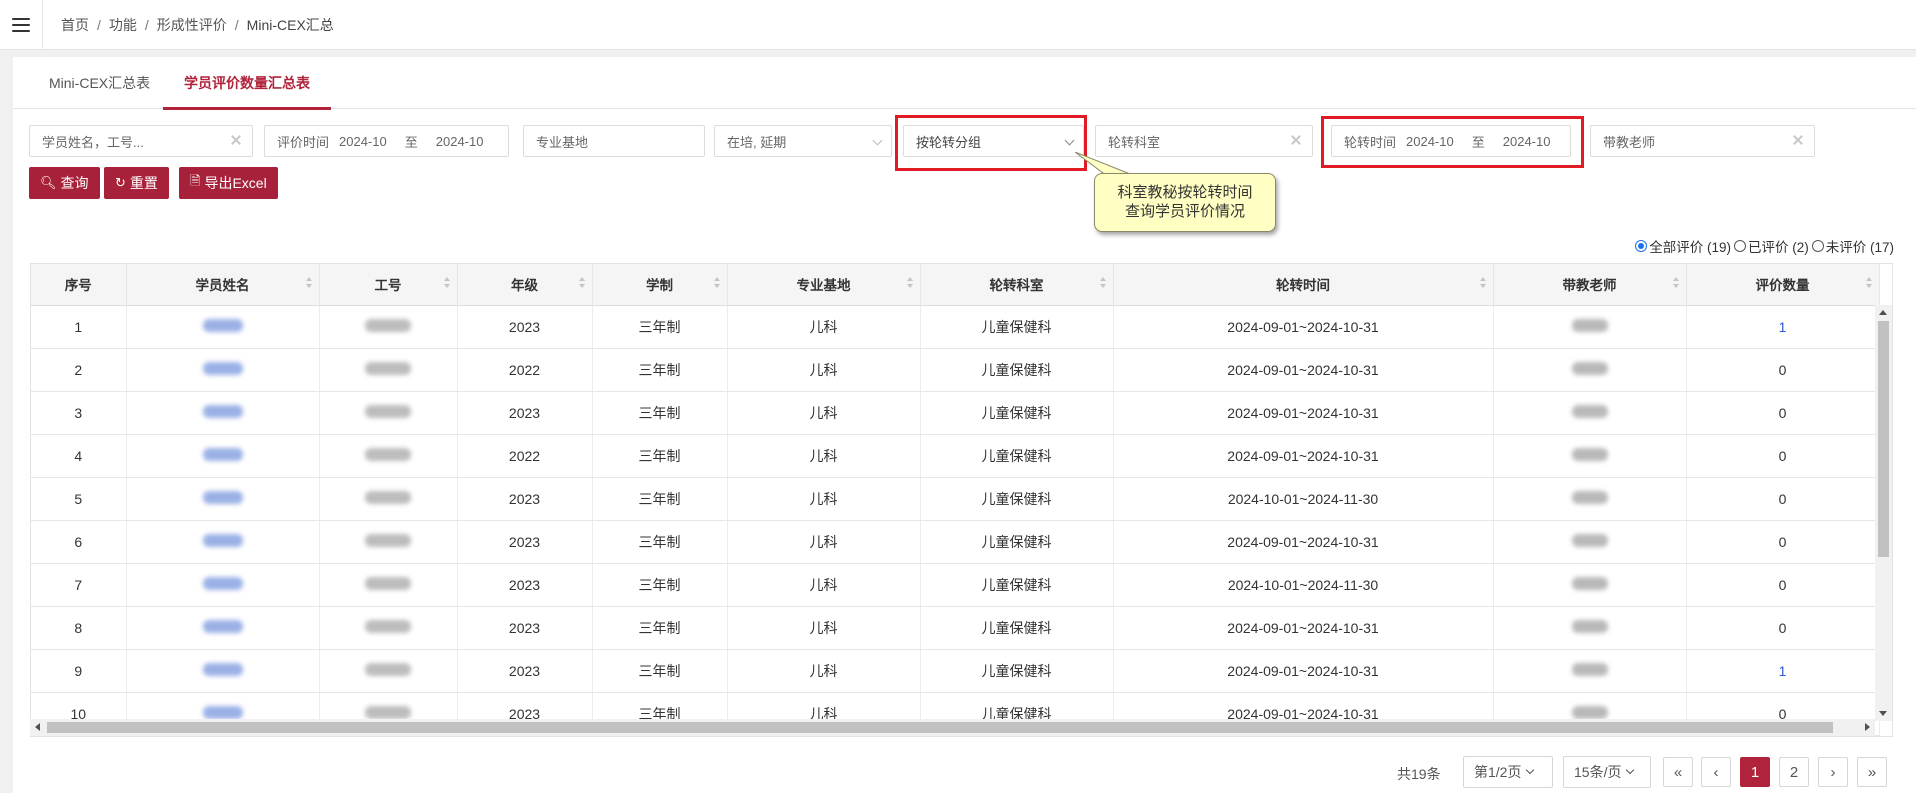 The image size is (1916, 793). I want to click on header-system: 学制, so click(660, 285).